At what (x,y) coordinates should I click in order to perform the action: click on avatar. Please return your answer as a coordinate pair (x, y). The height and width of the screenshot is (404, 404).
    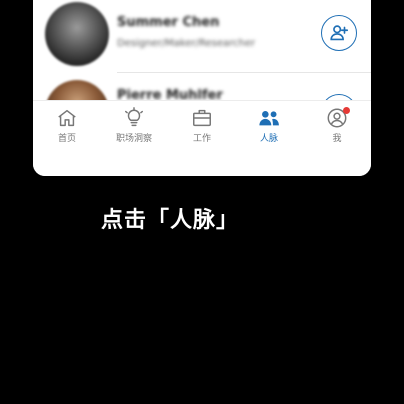
    Looking at the image, I should click on (77, 34).